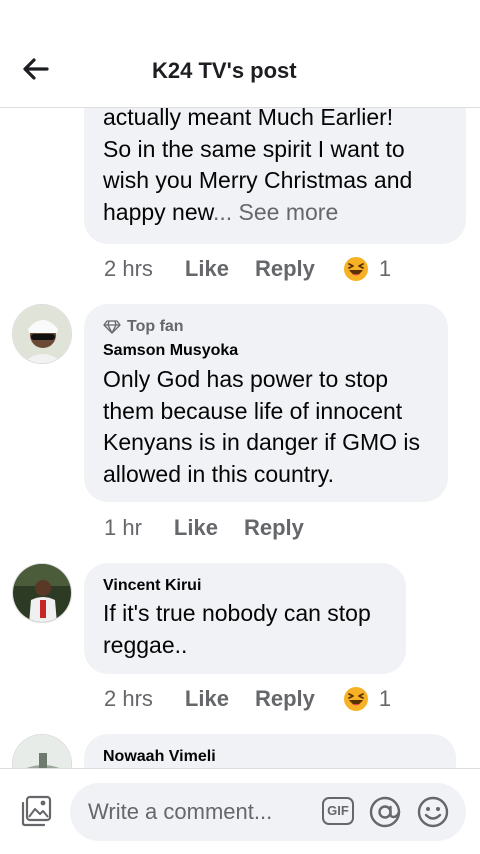 Image resolution: width=480 pixels, height=854 pixels. What do you see at coordinates (270, 751) in the screenshot?
I see `comment-bubble: Nowaah Vimeli` at bounding box center [270, 751].